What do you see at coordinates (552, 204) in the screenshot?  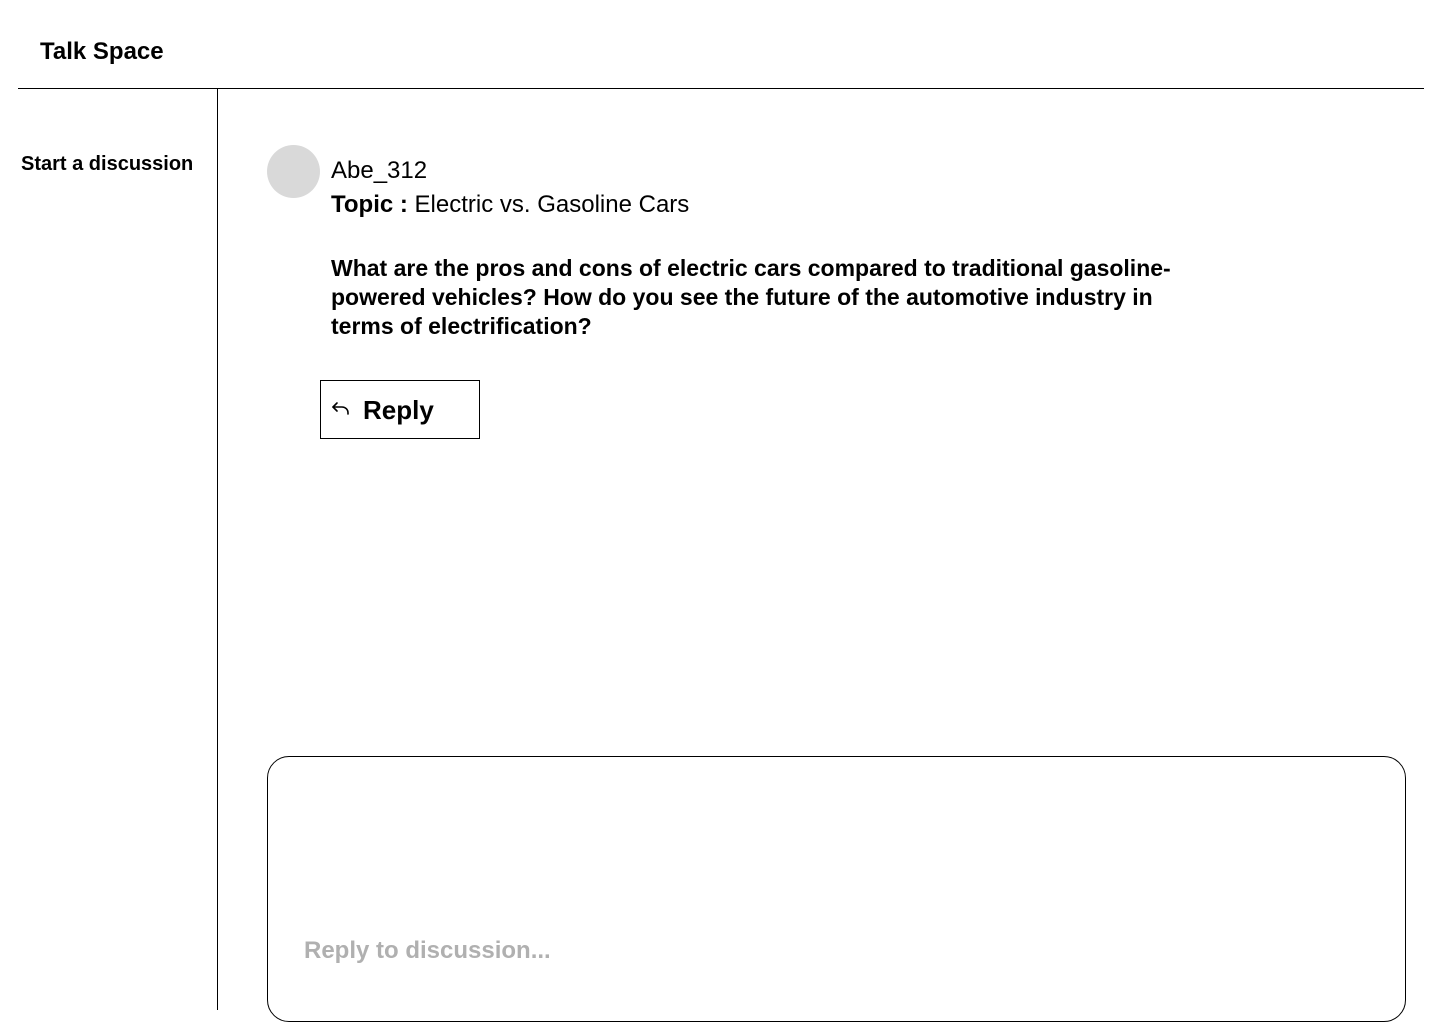 I see `topic-value: Electric vs. Gasoline Cars` at bounding box center [552, 204].